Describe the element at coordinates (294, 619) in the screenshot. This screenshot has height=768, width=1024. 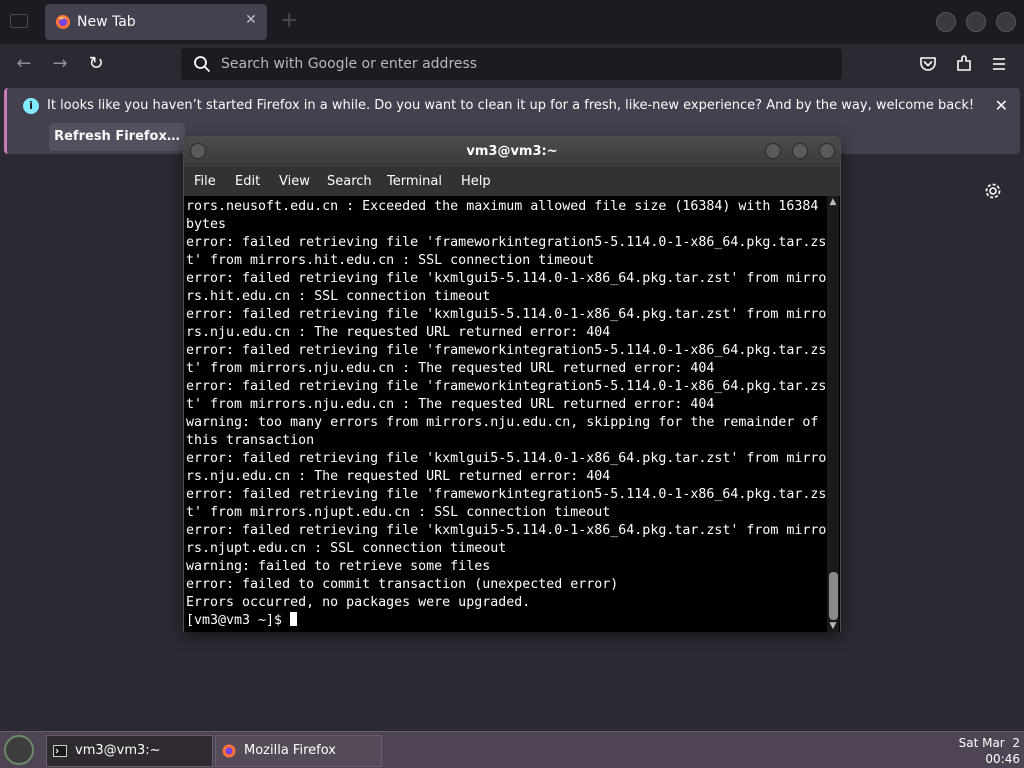
I see `terminal-cursor` at that location.